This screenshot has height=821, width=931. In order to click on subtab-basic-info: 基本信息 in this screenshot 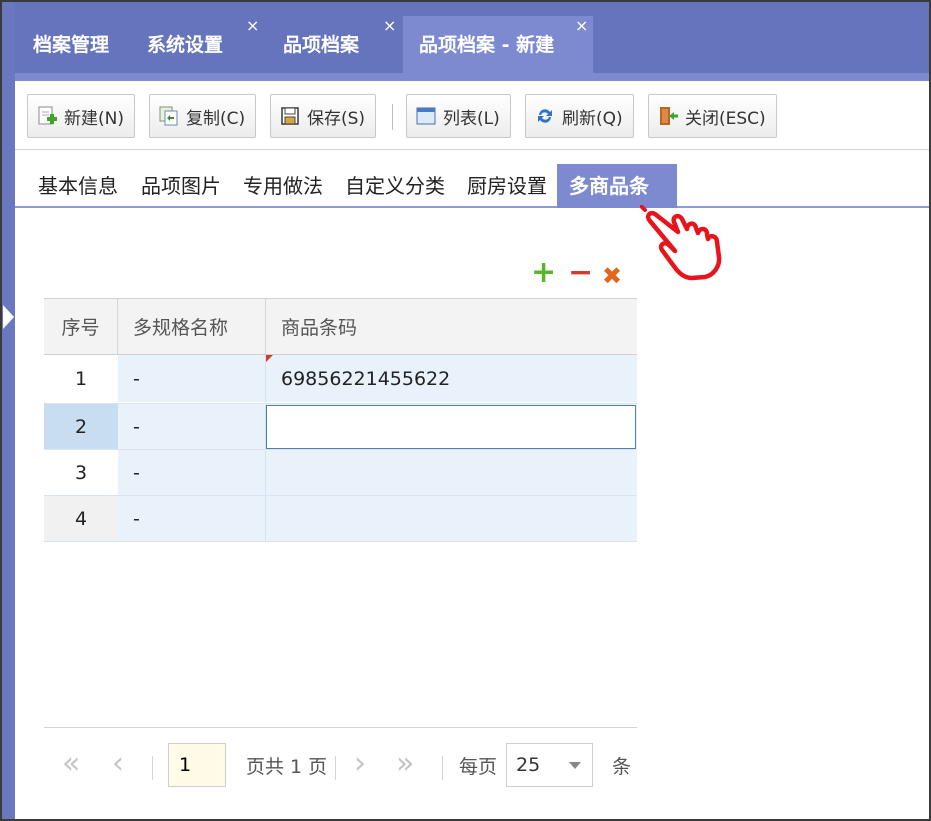, I will do `click(78, 186)`.